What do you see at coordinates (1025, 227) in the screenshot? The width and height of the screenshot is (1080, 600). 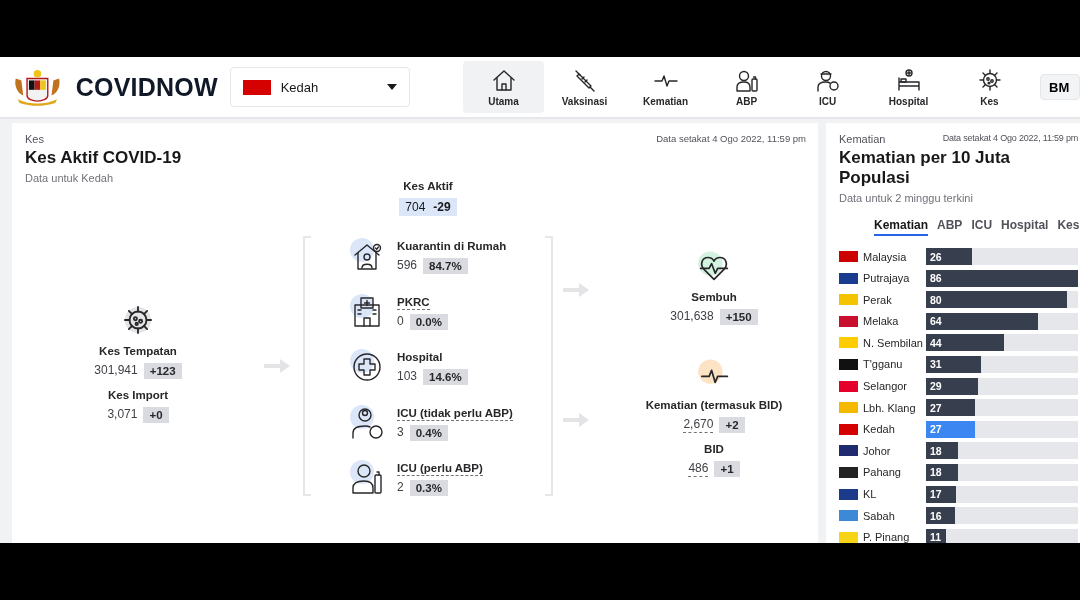 I see `metric-tab: Hospital` at bounding box center [1025, 227].